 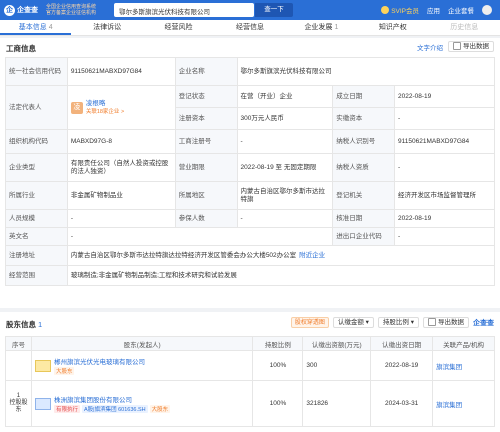 I want to click on export-icon, so click(x=457, y=46).